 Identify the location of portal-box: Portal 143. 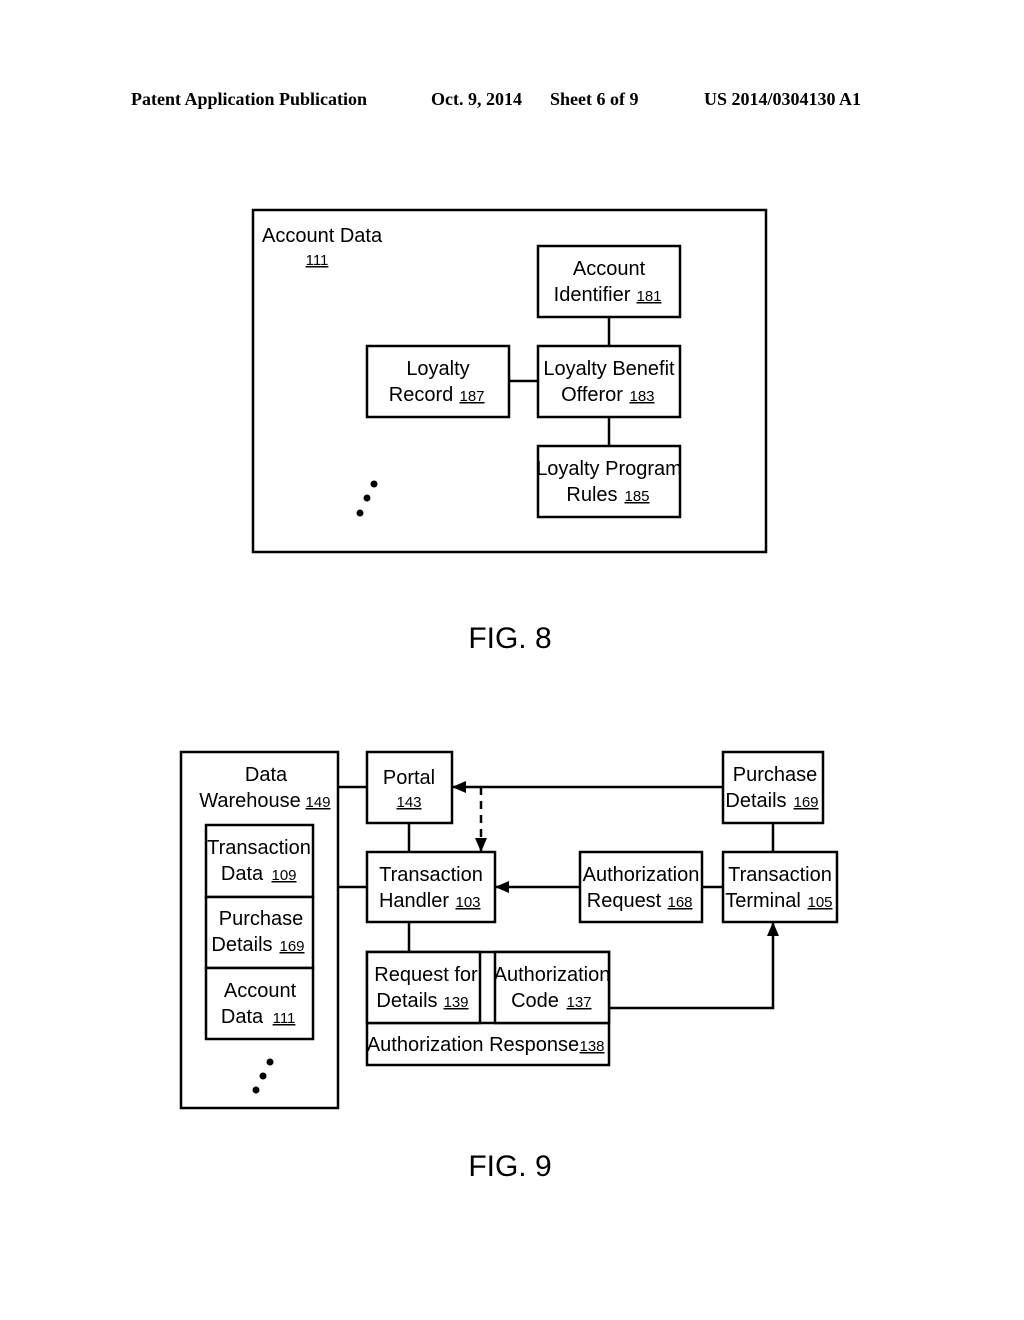
(409, 787).